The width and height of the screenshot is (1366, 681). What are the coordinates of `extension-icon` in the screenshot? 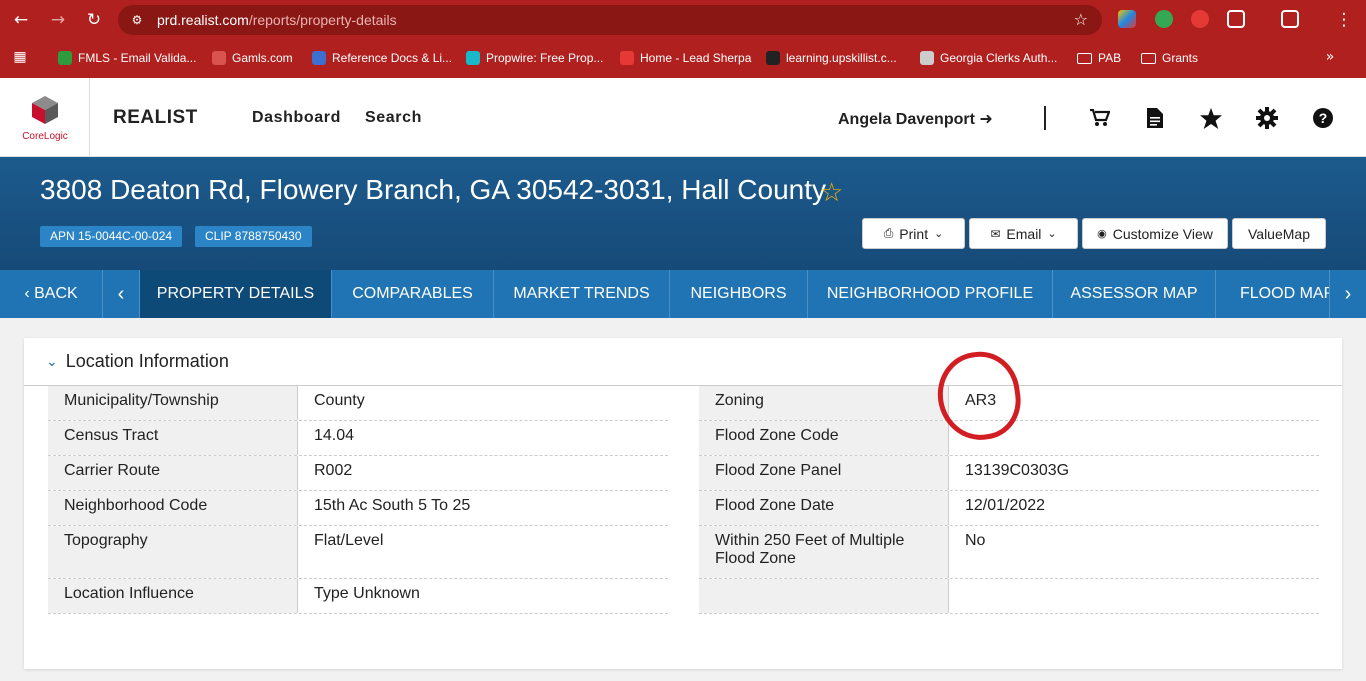 It's located at (1127, 19).